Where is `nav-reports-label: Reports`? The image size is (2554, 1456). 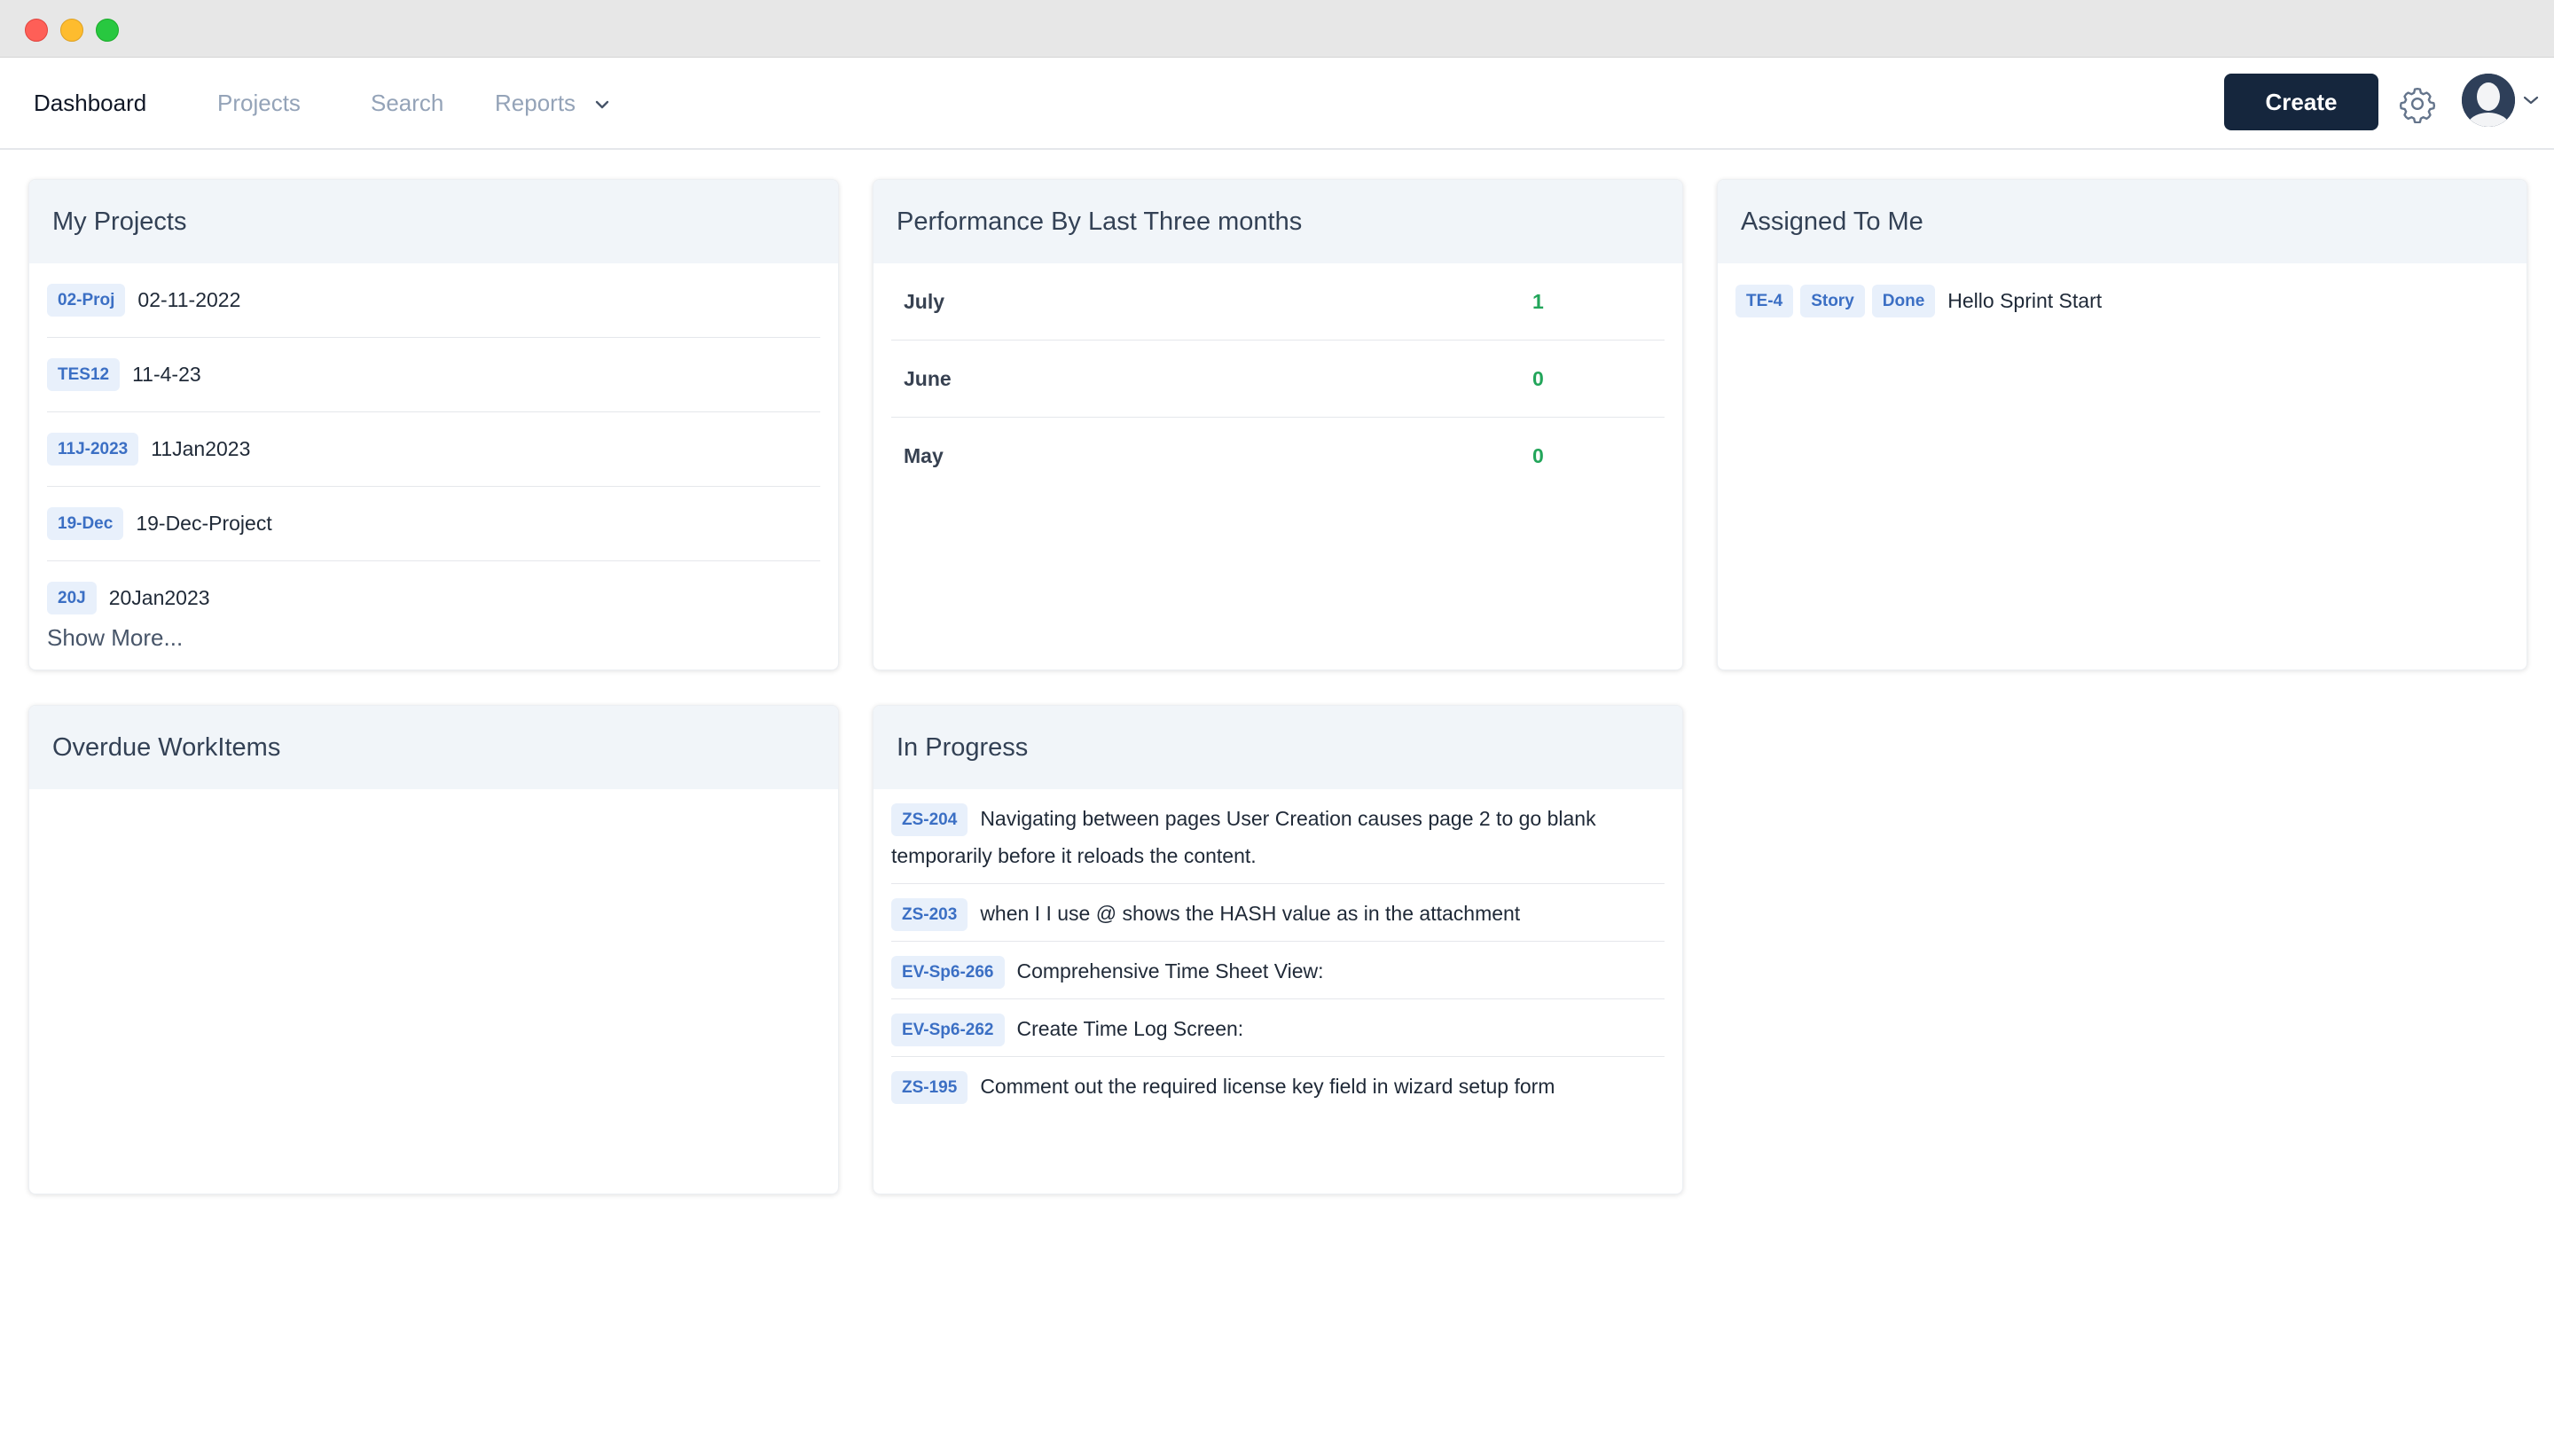
nav-reports-label: Reports is located at coordinates (535, 103).